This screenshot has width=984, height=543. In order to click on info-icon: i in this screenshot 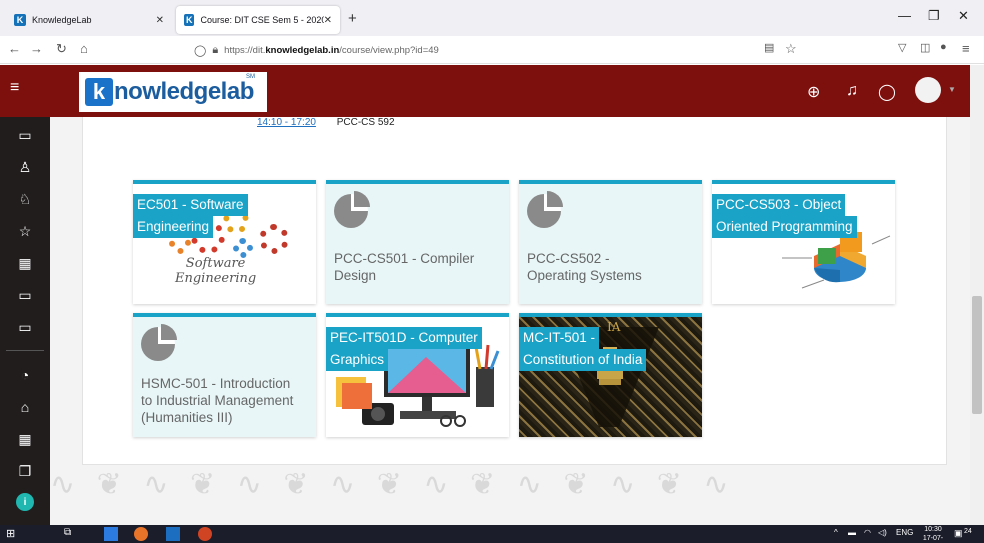, I will do `click(25, 502)`.